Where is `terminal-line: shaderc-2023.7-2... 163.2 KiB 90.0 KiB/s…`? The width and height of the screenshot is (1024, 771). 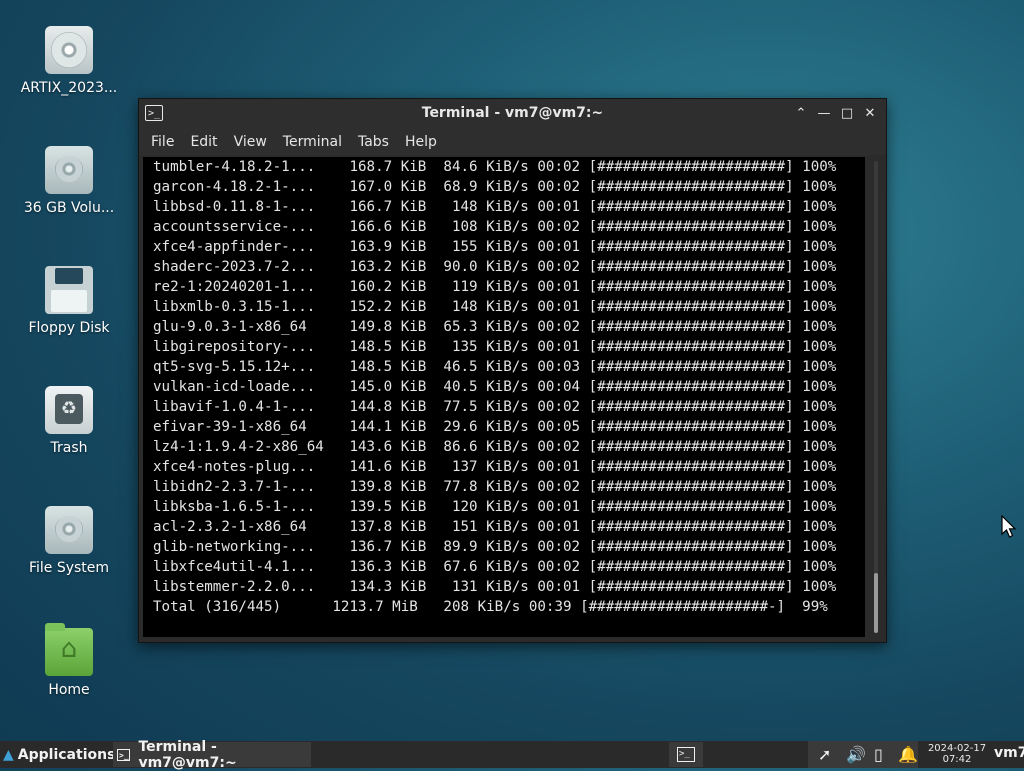
terminal-line: shaderc-2023.7-2... 163.2 KiB 90.0 KiB/s… is located at coordinates (495, 267).